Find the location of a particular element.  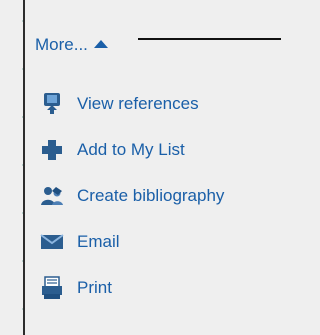

add-to-my-list-label: Add to My List is located at coordinates (131, 149).